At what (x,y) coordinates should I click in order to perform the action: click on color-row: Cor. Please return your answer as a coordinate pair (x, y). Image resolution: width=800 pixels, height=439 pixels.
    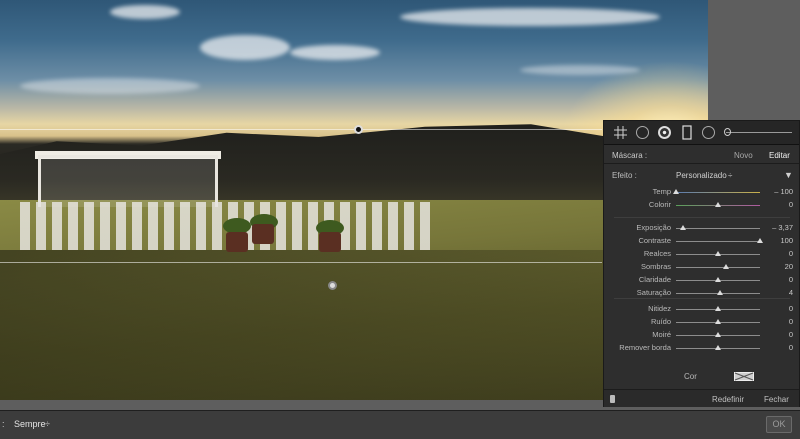
    Looking at the image, I should click on (701, 377).